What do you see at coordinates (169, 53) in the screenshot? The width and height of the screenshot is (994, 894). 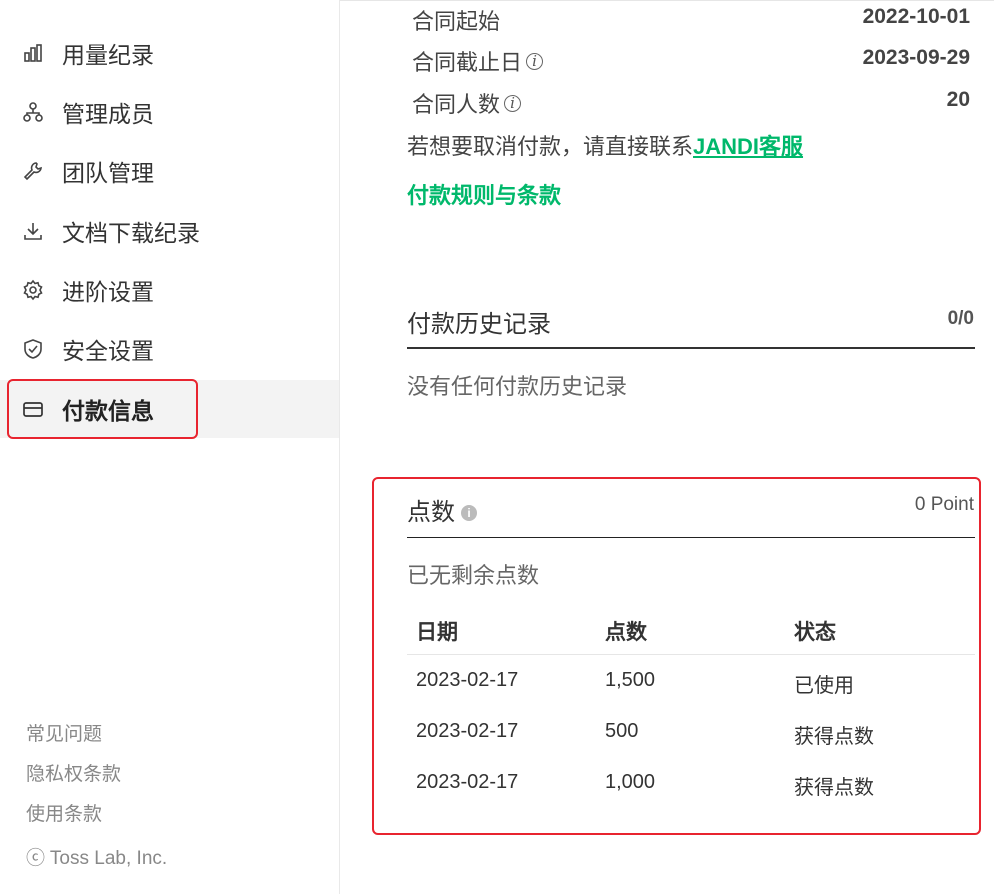 I see `sidebar-item-usage: 用量纪录` at bounding box center [169, 53].